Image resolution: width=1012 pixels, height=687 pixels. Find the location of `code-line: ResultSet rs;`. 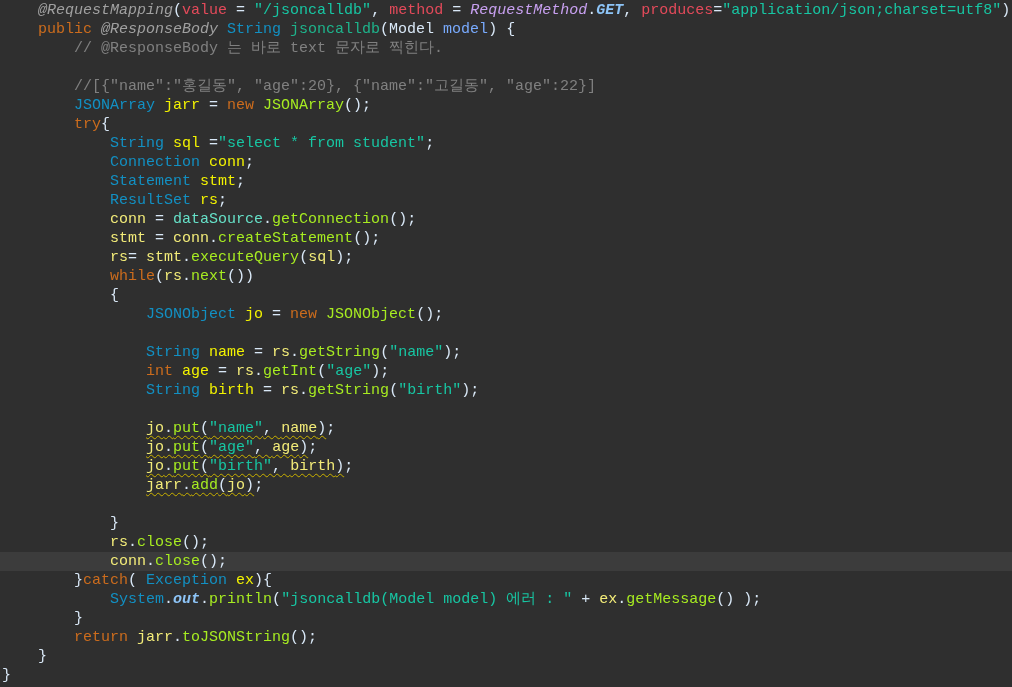

code-line: ResultSet rs; is located at coordinates (169, 200).